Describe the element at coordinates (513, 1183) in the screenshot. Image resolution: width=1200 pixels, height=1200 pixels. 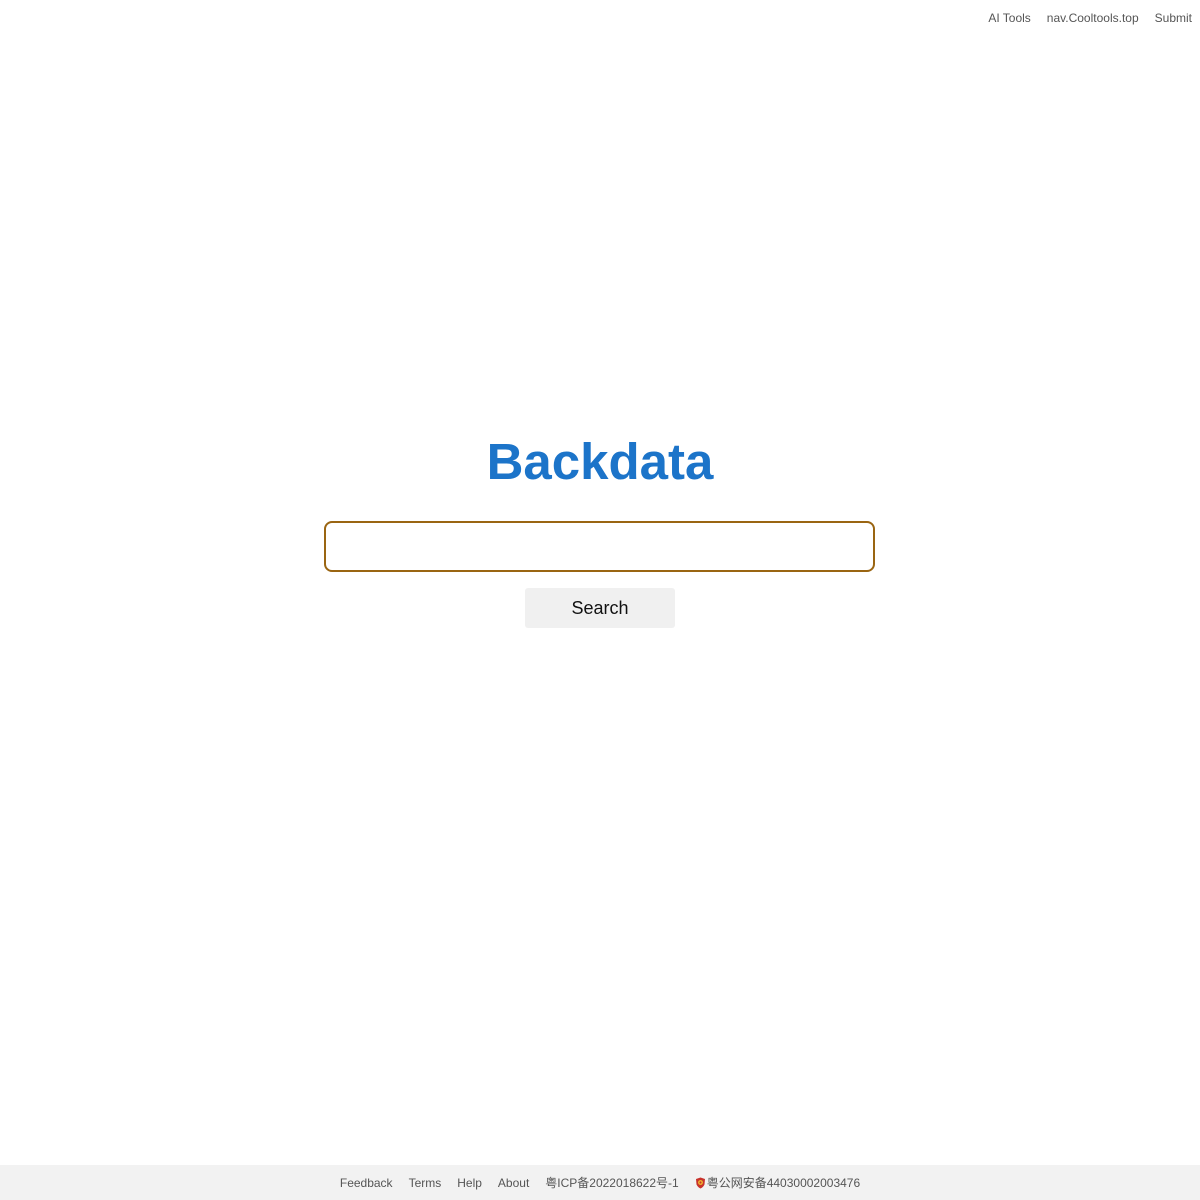
I see `about-link: About` at that location.